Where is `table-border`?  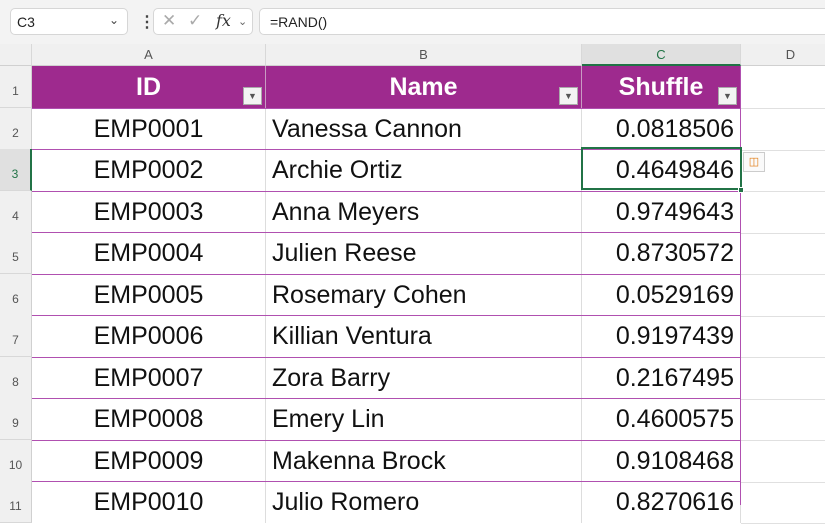
table-border is located at coordinates (740, 285).